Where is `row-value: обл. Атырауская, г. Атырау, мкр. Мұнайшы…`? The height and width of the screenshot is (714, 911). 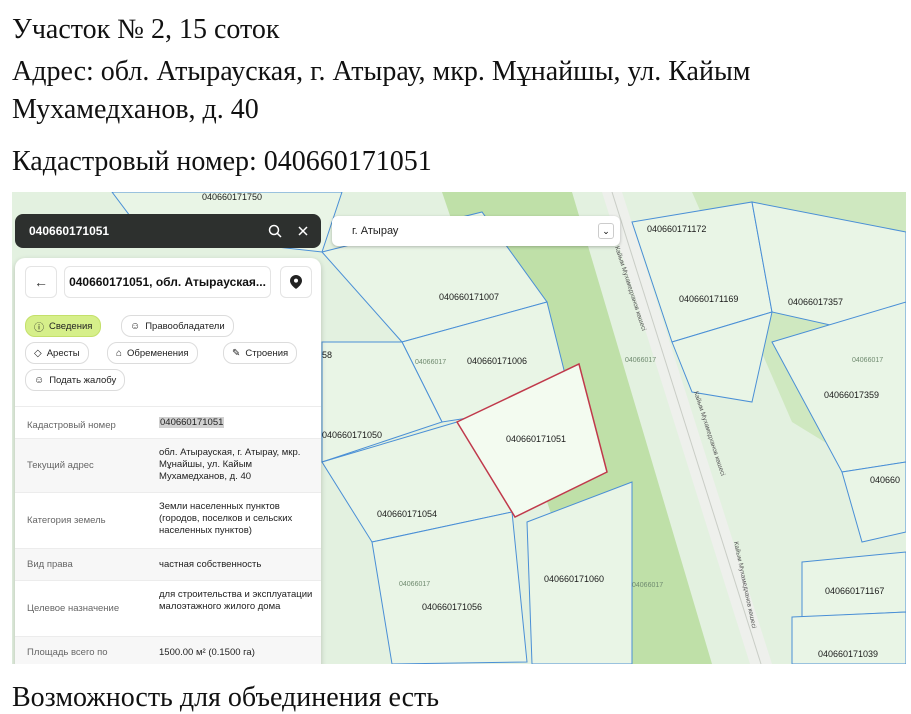 row-value: обл. Атырауская, г. Атырау, мкр. Мұнайшы… is located at coordinates (230, 464).